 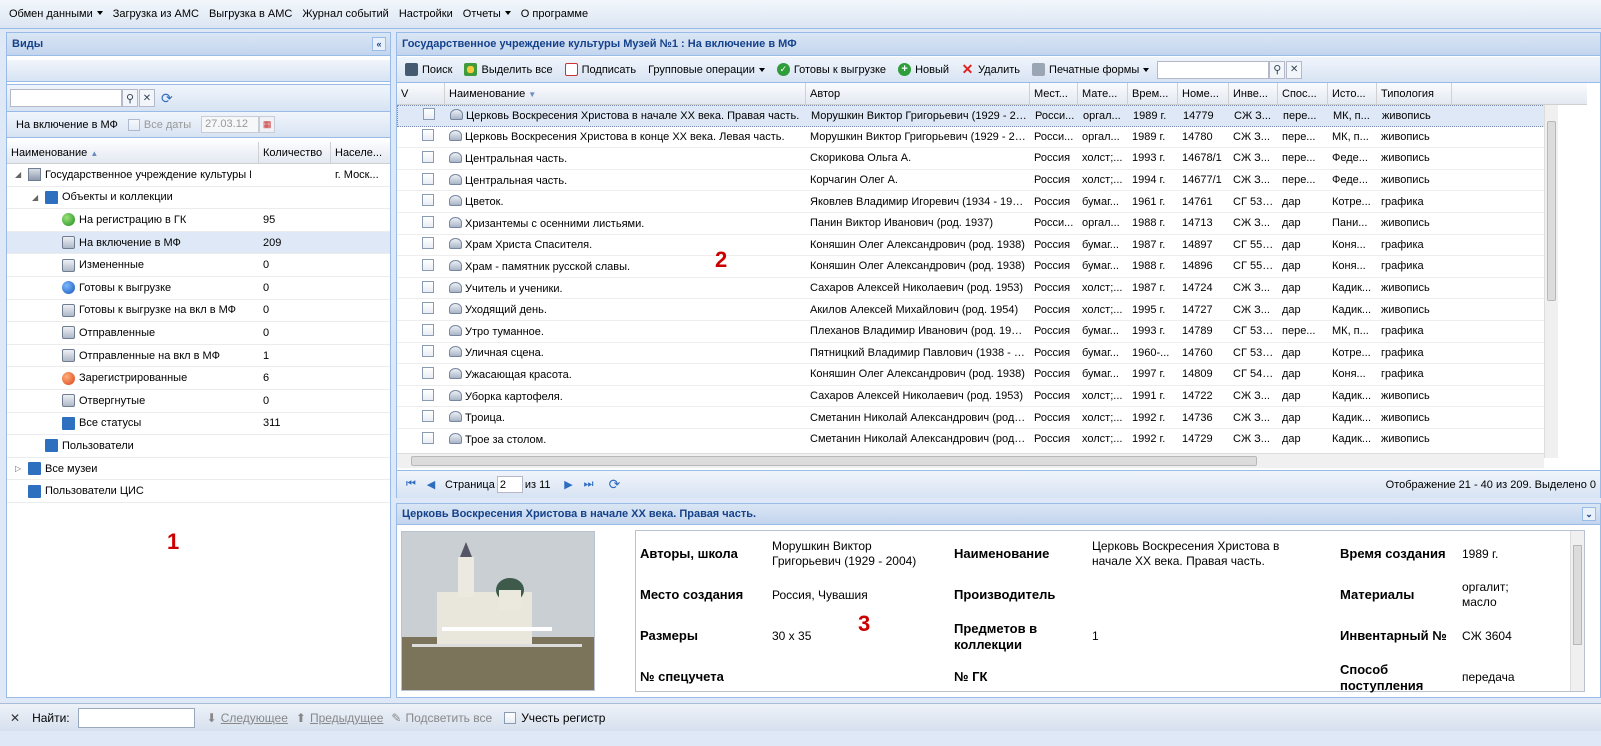 I want to click on findbar-highlight-button: Подсветить все, so click(x=448, y=718).